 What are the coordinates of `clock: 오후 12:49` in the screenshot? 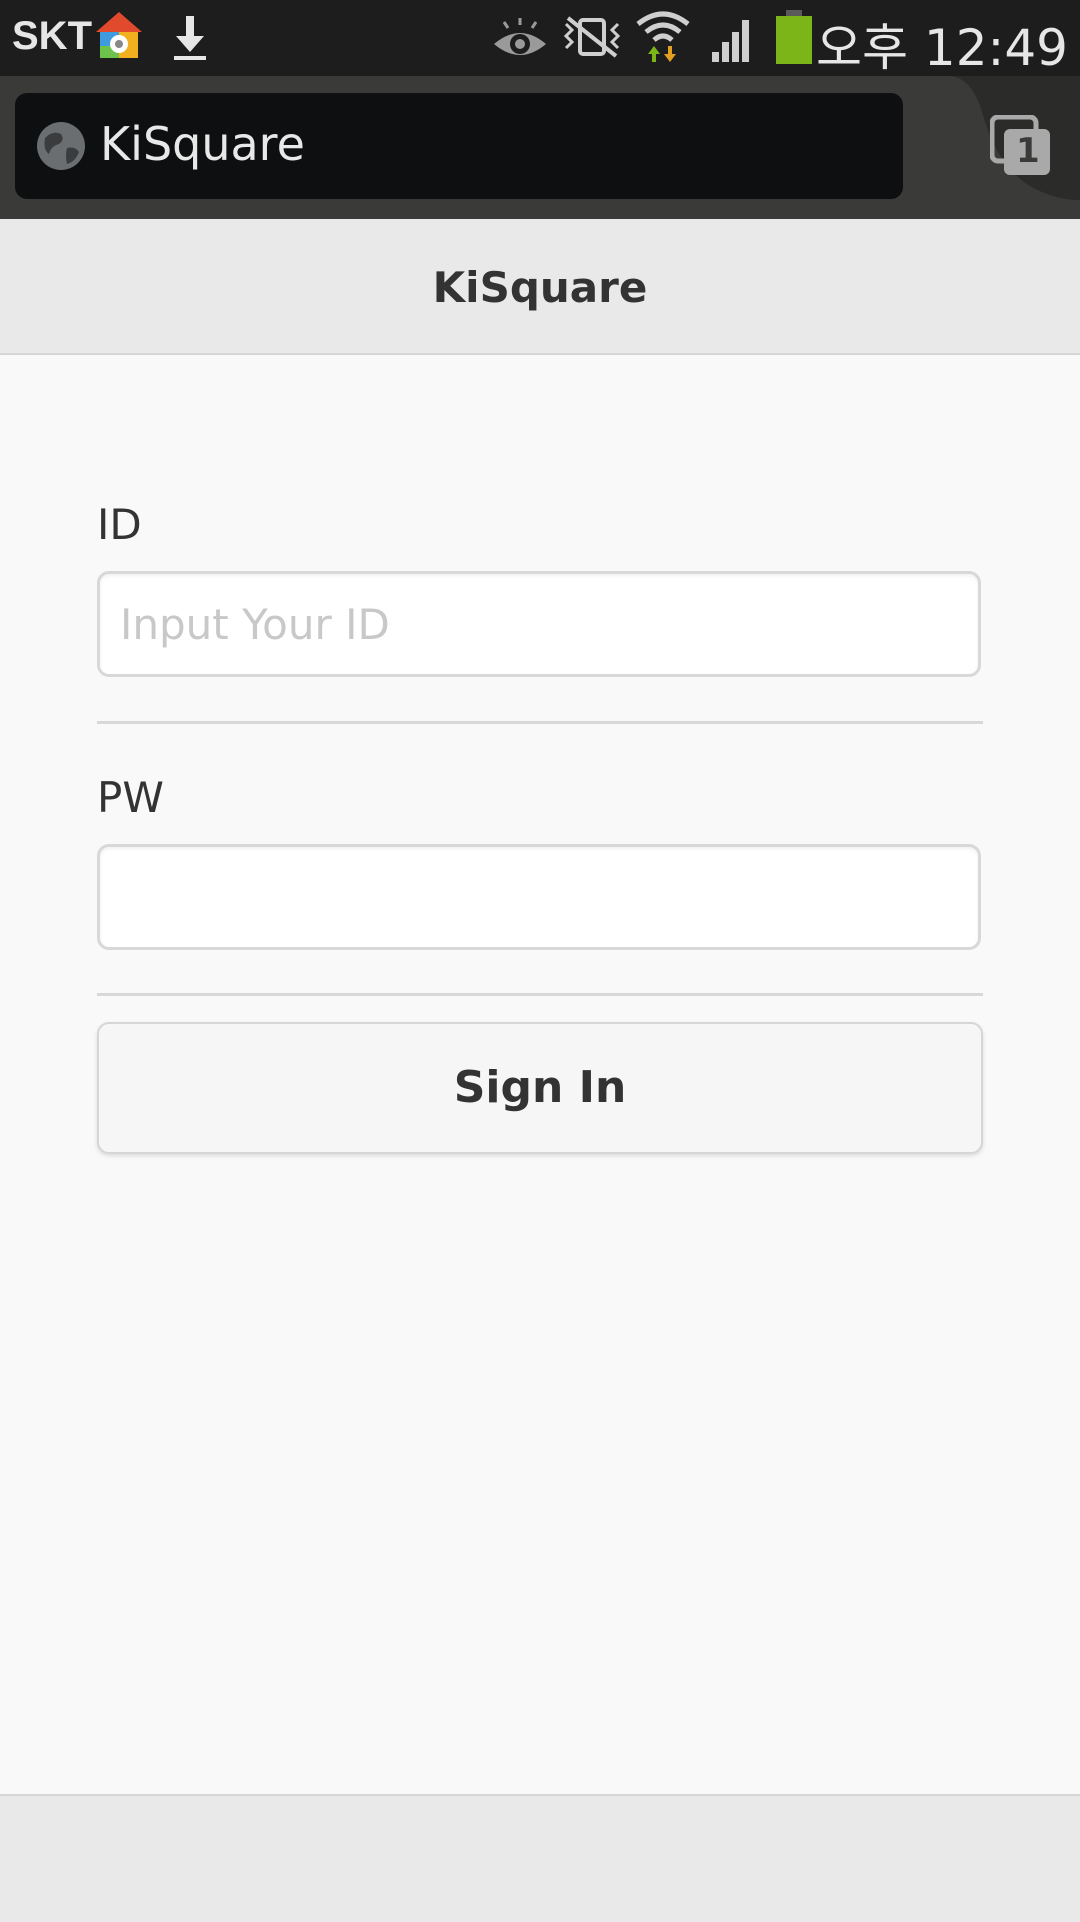 It's located at (942, 48).